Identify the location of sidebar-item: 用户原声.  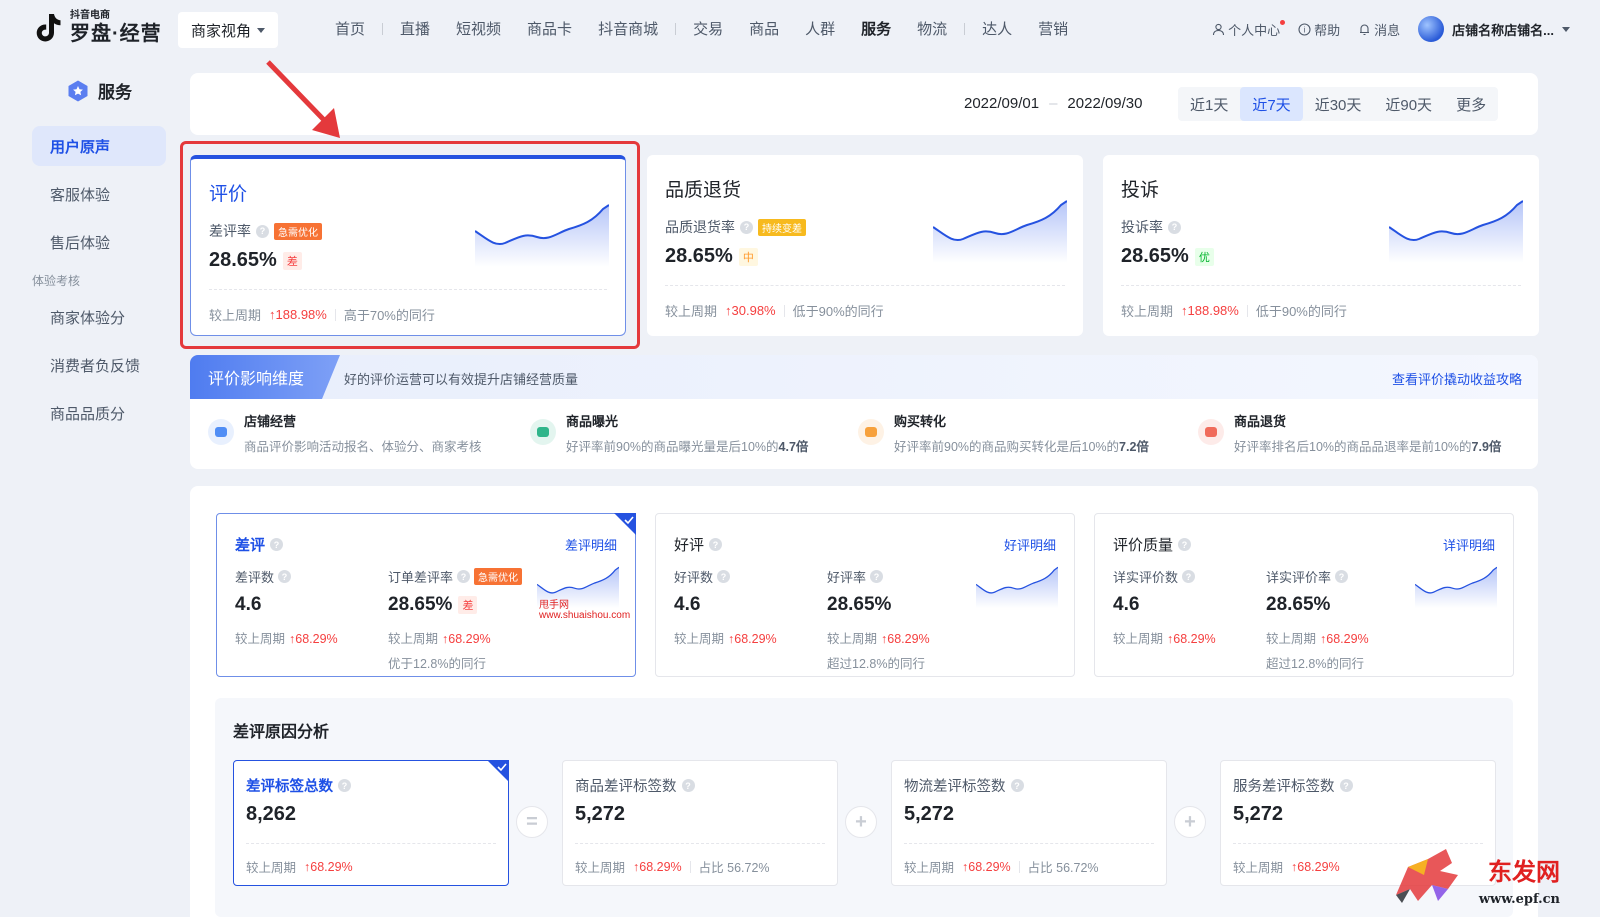
(99, 146).